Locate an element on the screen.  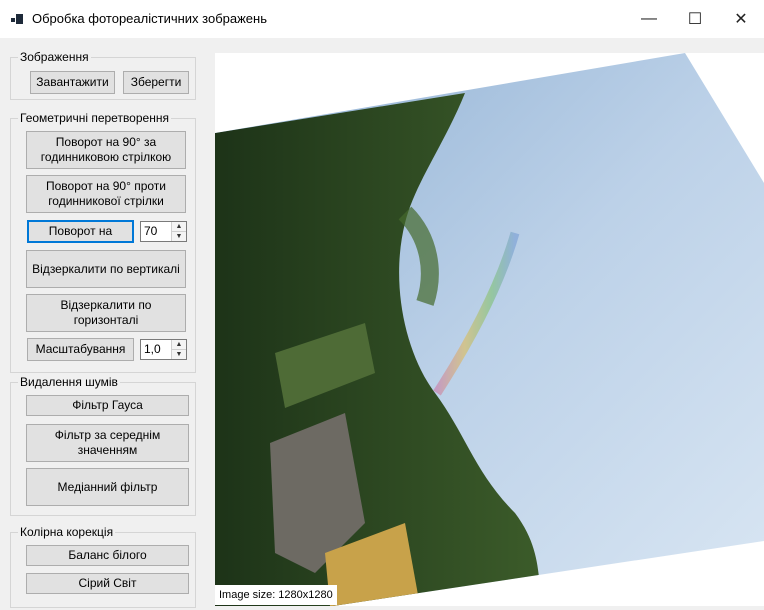
window-title: Обробка фотореалістичних зображень is located at coordinates (149, 18).